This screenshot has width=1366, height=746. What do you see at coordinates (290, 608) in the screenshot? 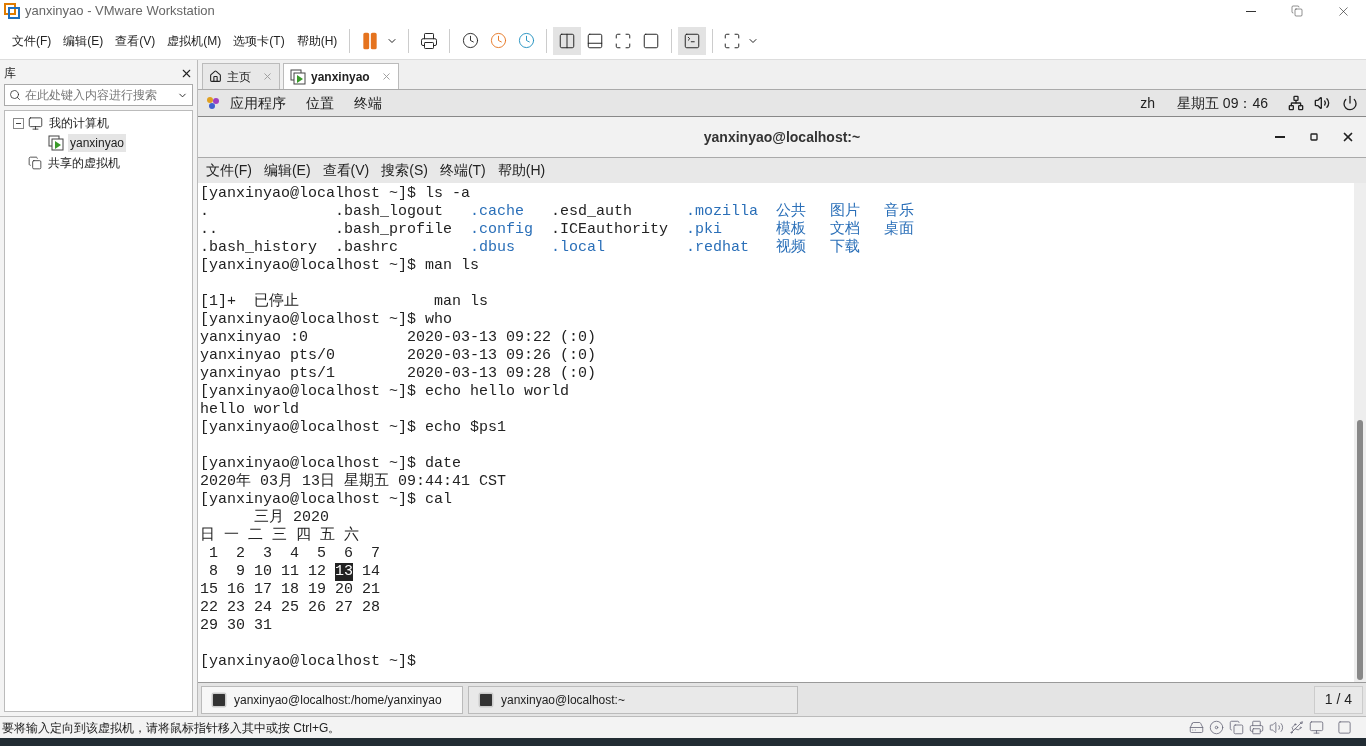
I see `terminal-text: 22 23 24 25 26 27 28` at bounding box center [290, 608].